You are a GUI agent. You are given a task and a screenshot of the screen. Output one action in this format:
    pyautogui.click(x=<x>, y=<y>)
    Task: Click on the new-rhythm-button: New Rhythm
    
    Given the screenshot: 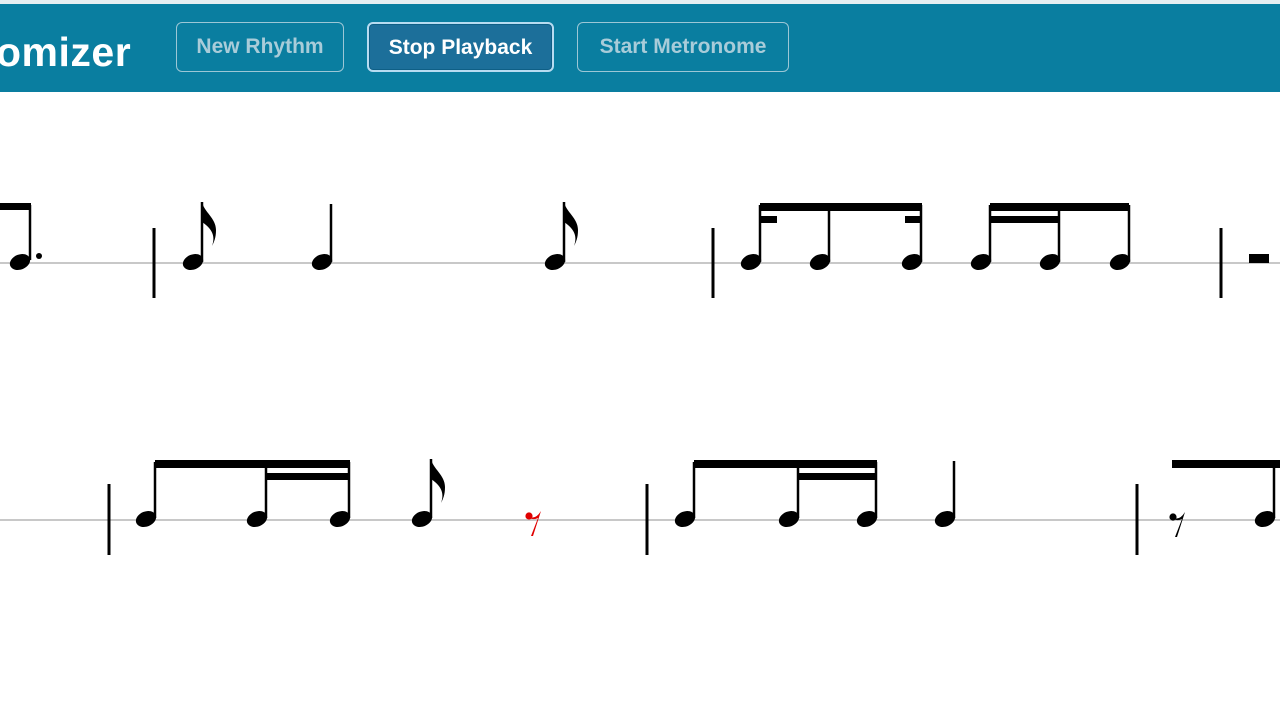 What is the action you would take?
    pyautogui.click(x=260, y=47)
    